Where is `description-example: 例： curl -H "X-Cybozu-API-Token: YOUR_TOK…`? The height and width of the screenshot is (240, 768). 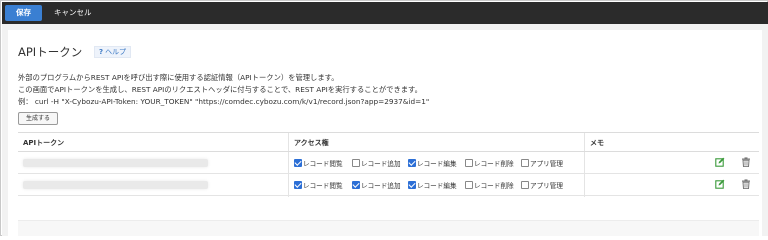
description-example: 例： curl -H "X-Cybozu-API-Token: YOUR_TOK… is located at coordinates (224, 101).